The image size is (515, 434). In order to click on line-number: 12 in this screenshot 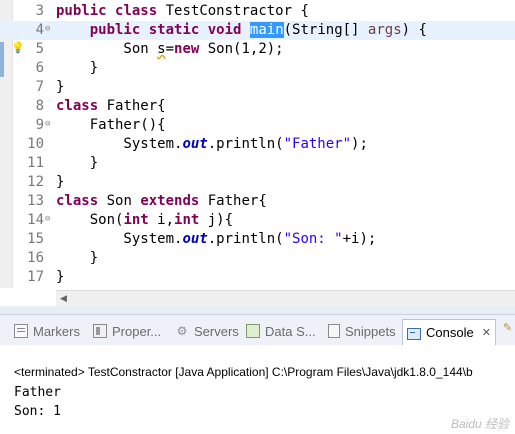, I will do `click(35, 182)`.